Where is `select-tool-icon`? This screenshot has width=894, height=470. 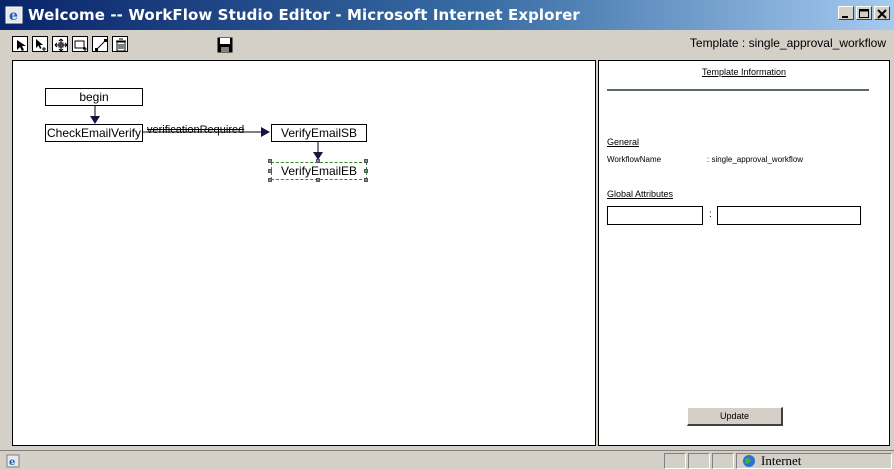
select-tool-icon is located at coordinates (20, 44).